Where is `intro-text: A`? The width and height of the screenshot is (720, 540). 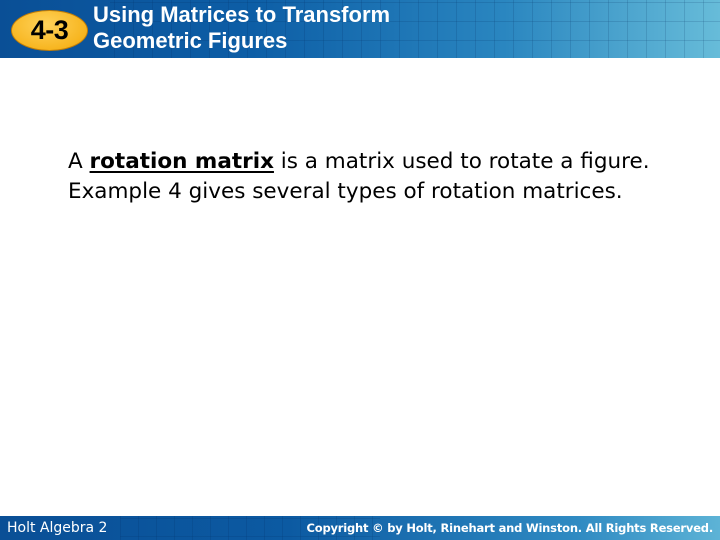 intro-text: A is located at coordinates (79, 161).